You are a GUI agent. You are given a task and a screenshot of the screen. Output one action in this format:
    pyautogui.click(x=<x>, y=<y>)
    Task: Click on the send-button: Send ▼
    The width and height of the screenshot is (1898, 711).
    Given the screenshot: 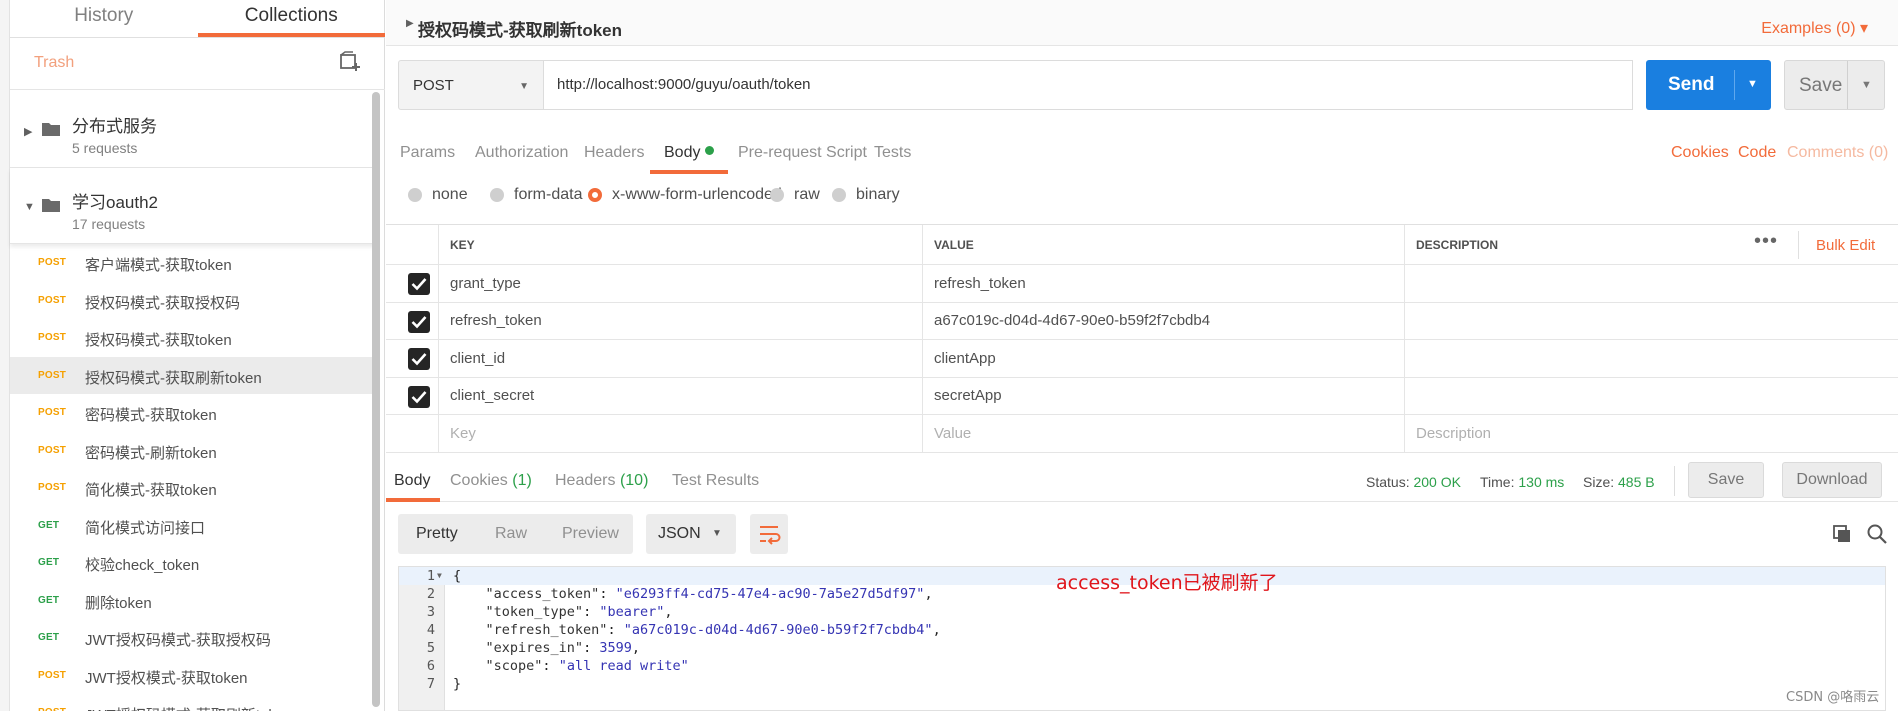 What is the action you would take?
    pyautogui.click(x=1708, y=85)
    